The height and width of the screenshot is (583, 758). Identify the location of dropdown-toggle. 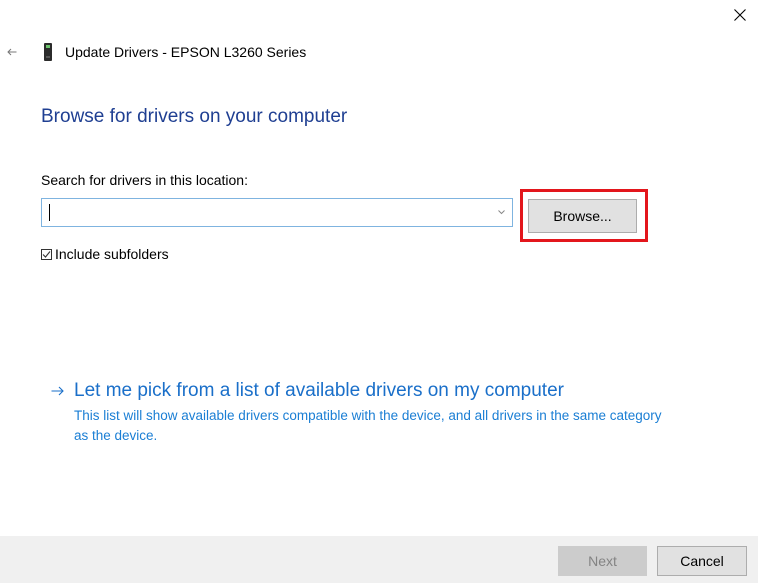
(501, 212).